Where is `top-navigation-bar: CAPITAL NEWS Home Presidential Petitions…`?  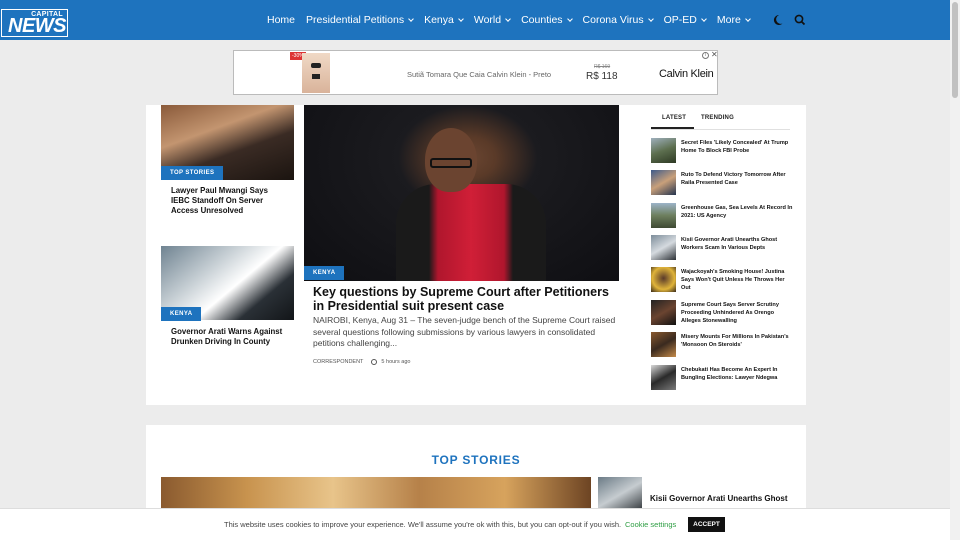 top-navigation-bar: CAPITAL NEWS Home Presidential Petitions… is located at coordinates (475, 20).